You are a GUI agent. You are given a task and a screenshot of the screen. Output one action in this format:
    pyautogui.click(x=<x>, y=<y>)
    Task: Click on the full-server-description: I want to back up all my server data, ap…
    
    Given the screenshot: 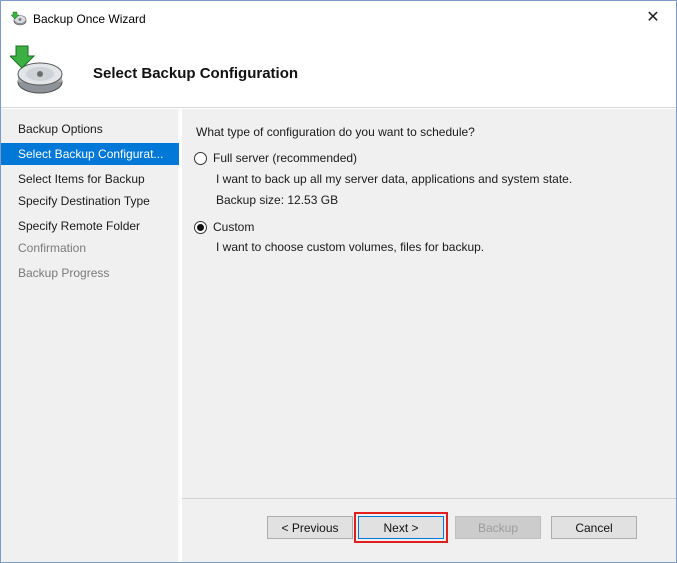 What is the action you would take?
    pyautogui.click(x=394, y=179)
    